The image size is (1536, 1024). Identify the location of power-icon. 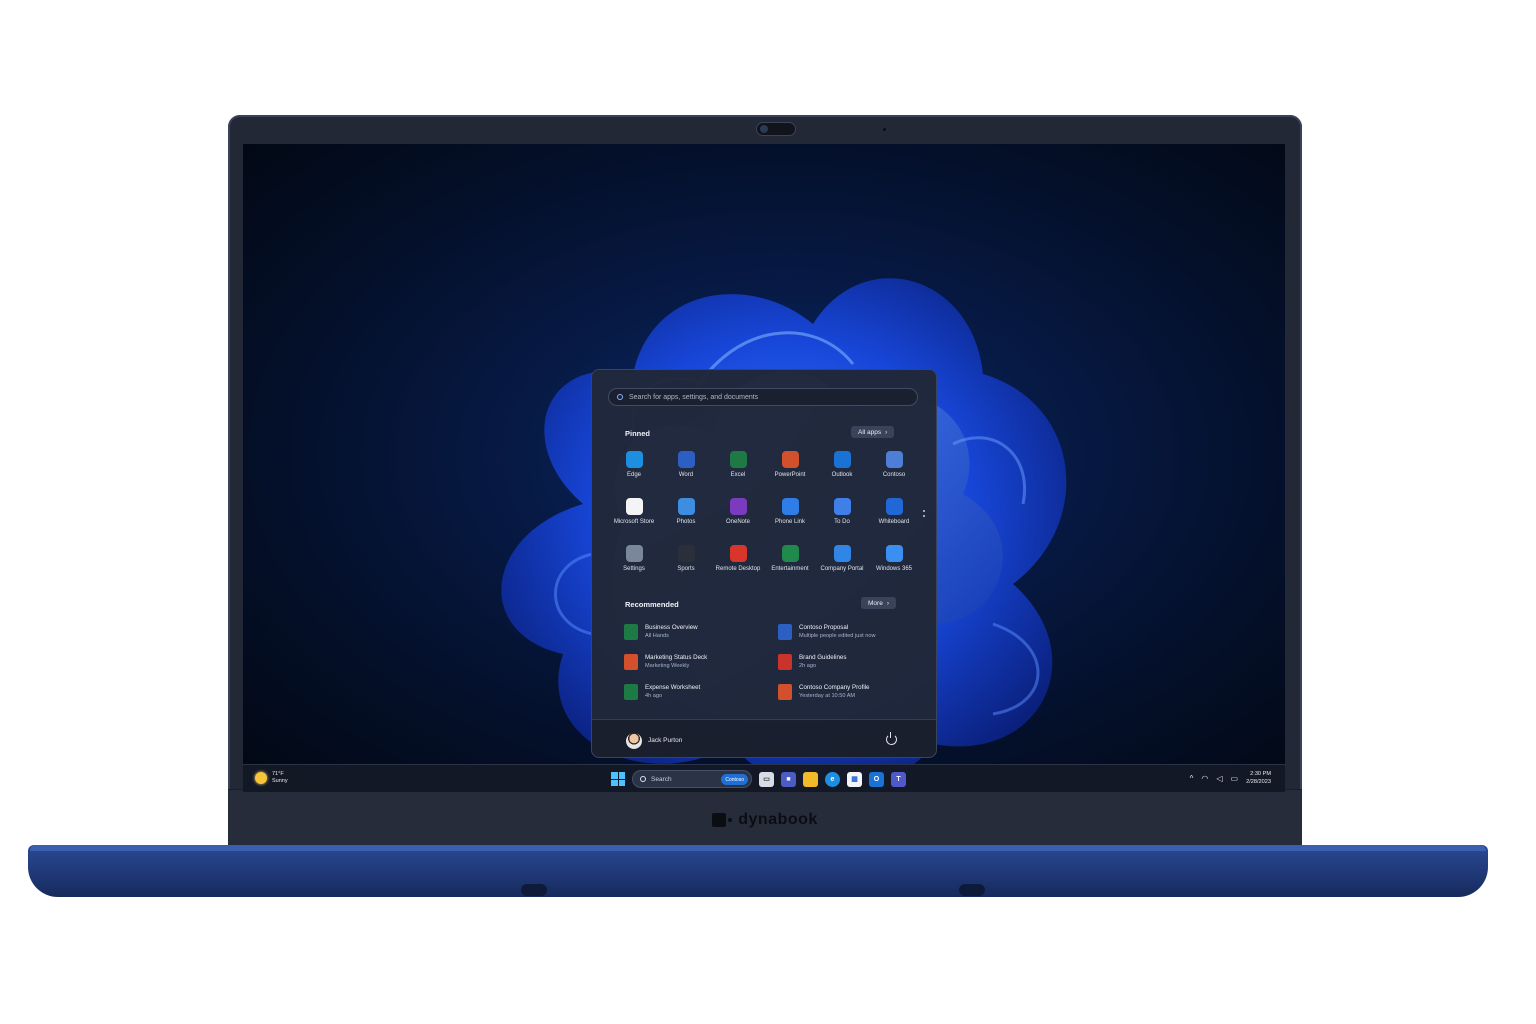
(891, 738).